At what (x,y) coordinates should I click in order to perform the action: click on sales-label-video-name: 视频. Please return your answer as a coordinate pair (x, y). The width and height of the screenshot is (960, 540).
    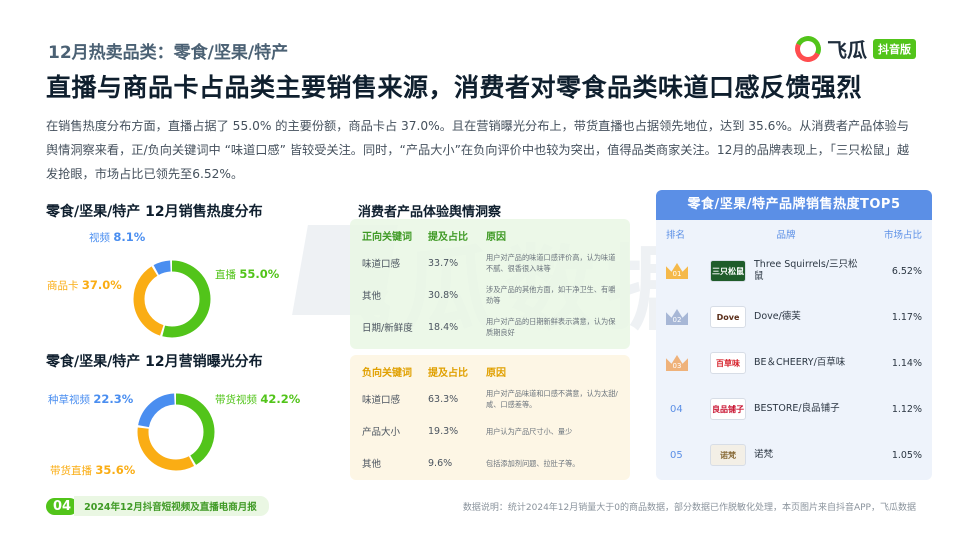
    Looking at the image, I should click on (99, 238).